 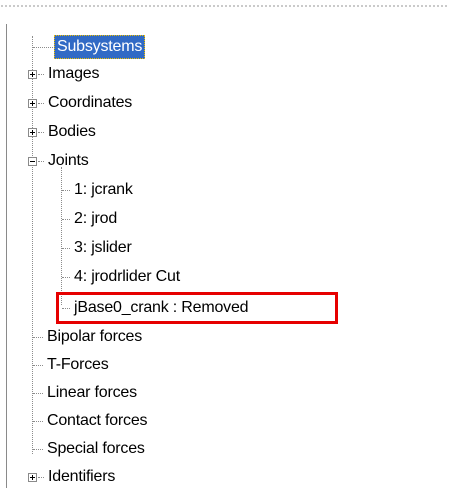 I want to click on tree-item-coordinates: Coordinates, so click(x=86, y=103).